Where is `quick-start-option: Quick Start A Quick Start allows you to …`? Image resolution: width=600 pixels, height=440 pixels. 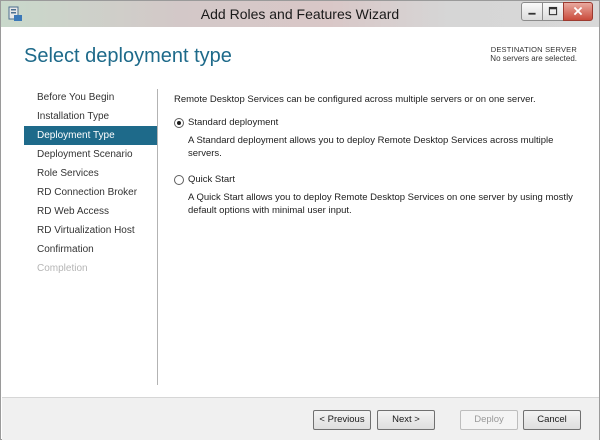
quick-start-option: Quick Start A Quick Start allows you to … is located at coordinates (379, 195).